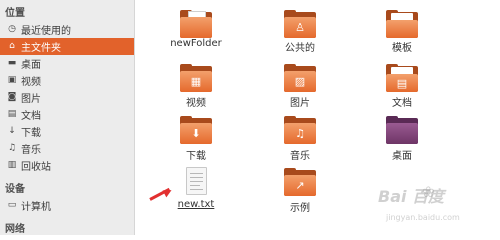  What do you see at coordinates (67, 205) in the screenshot?
I see `sidebar-item-computer: ▭ 计算机` at bounding box center [67, 205].